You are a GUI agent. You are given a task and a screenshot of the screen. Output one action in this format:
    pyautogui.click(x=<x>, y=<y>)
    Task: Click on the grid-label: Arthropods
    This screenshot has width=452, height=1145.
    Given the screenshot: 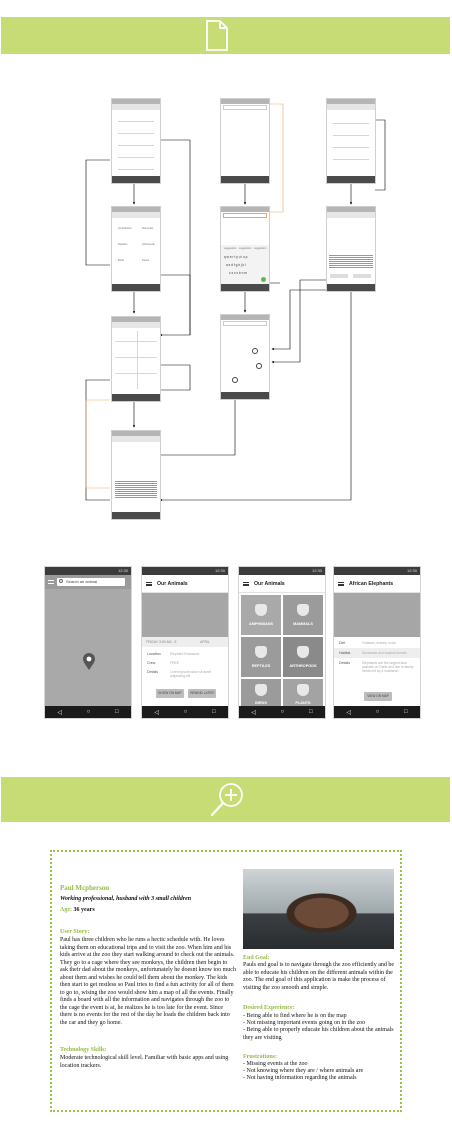 What is the action you would take?
    pyautogui.click(x=148, y=244)
    